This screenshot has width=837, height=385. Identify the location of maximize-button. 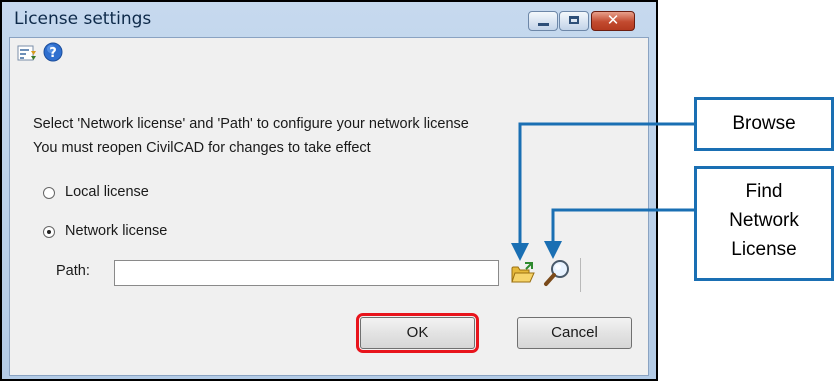
(574, 21).